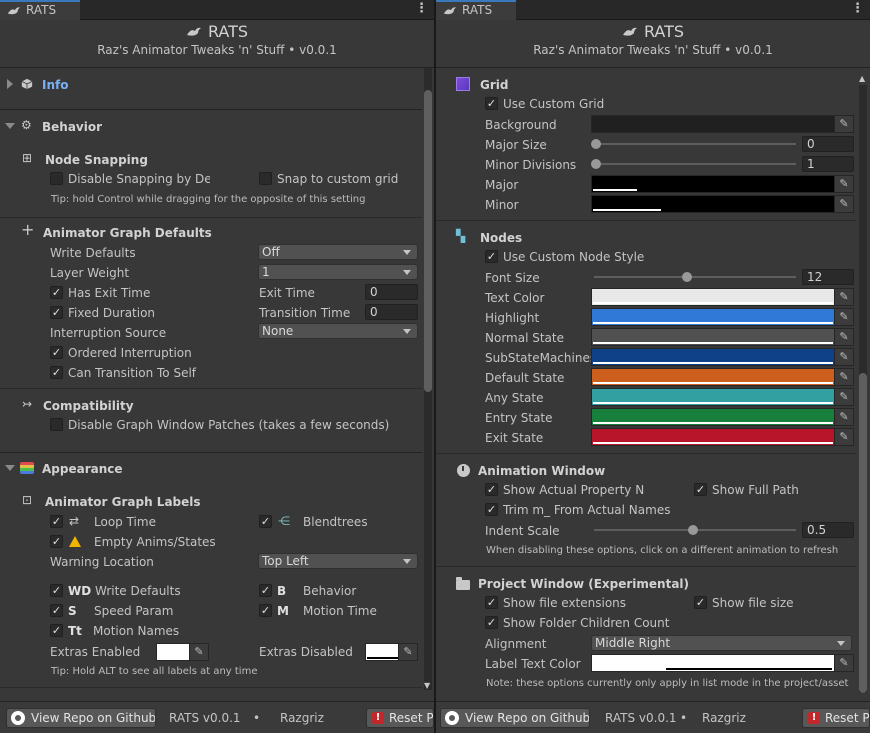  What do you see at coordinates (56, 610) in the screenshot?
I see `speed-param-checkbox: ✓` at bounding box center [56, 610].